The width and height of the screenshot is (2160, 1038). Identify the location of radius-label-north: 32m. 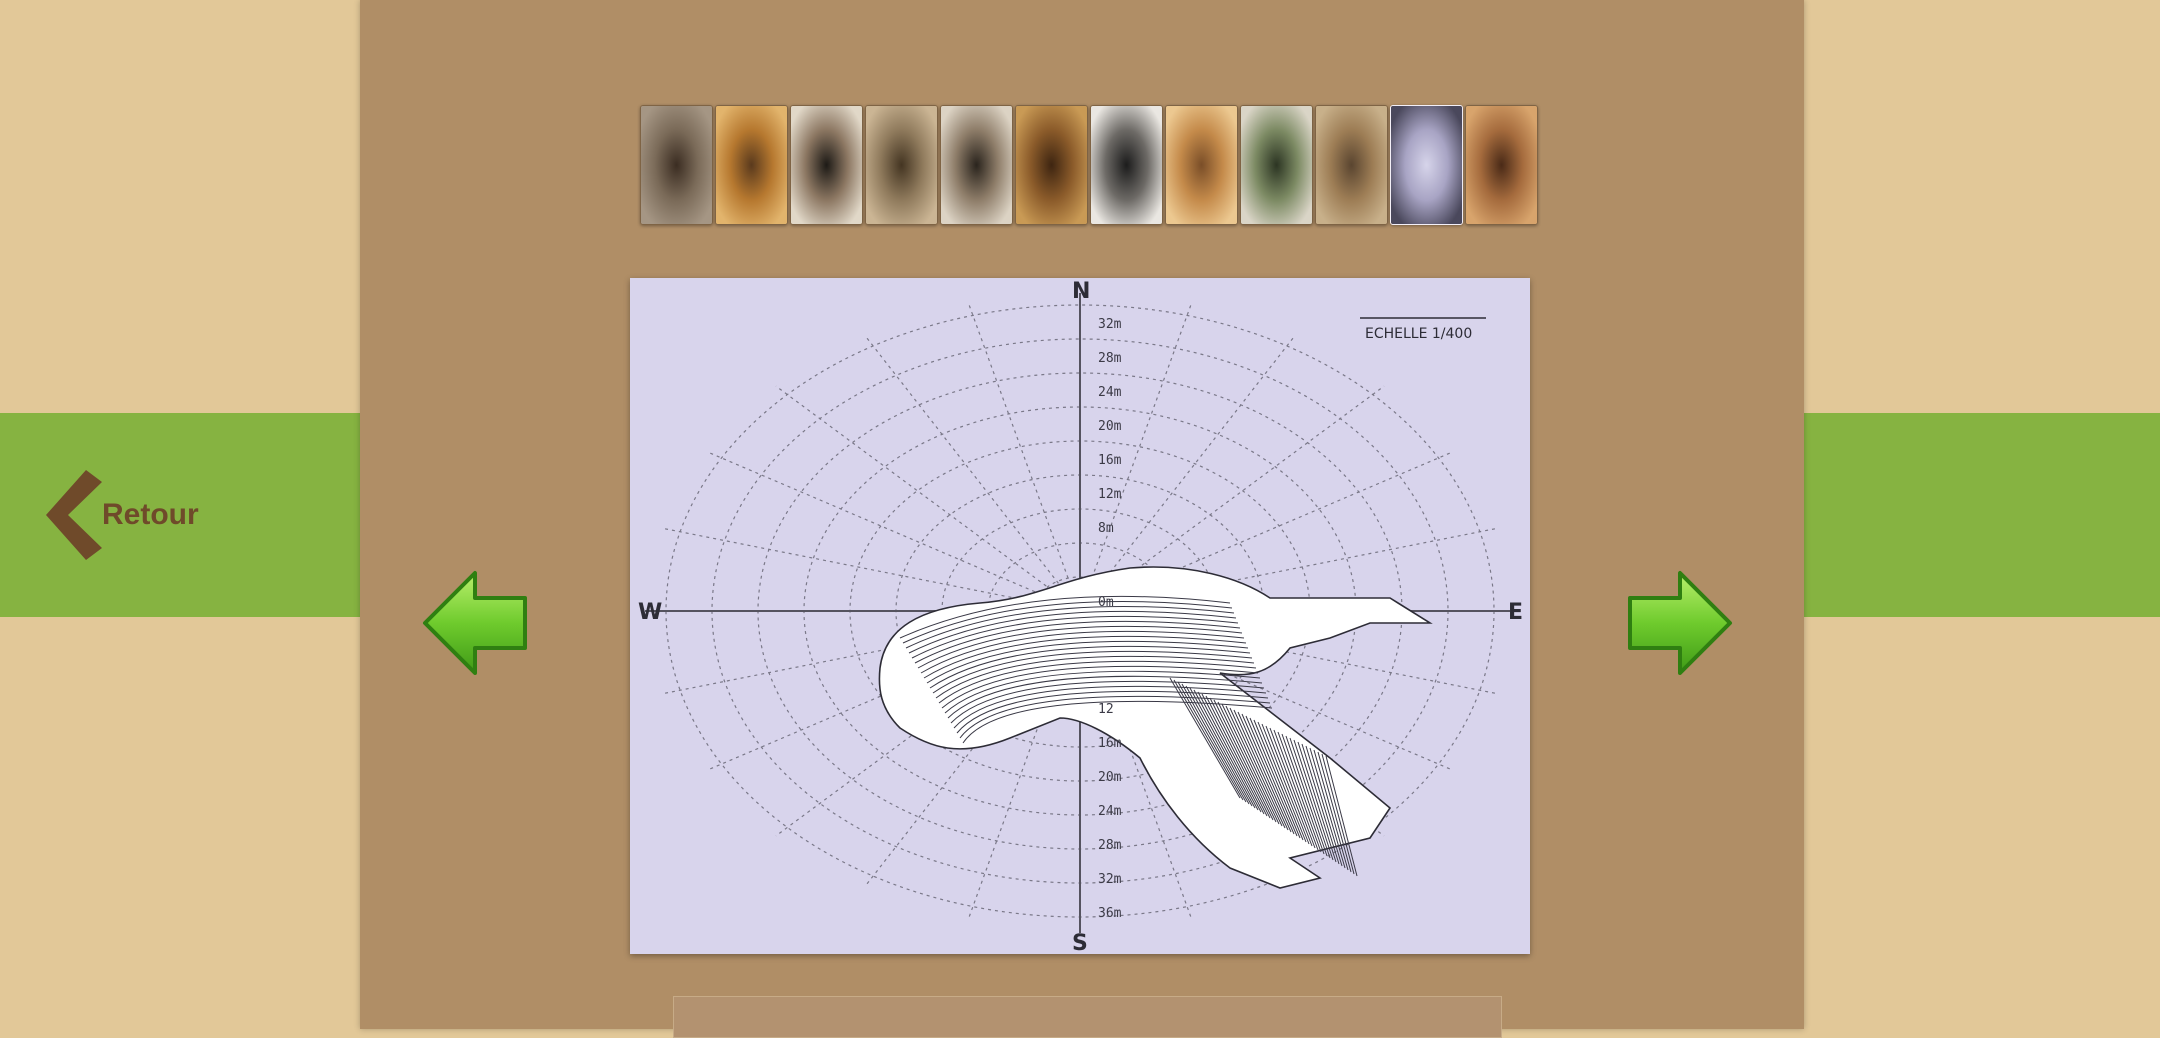
(1110, 324).